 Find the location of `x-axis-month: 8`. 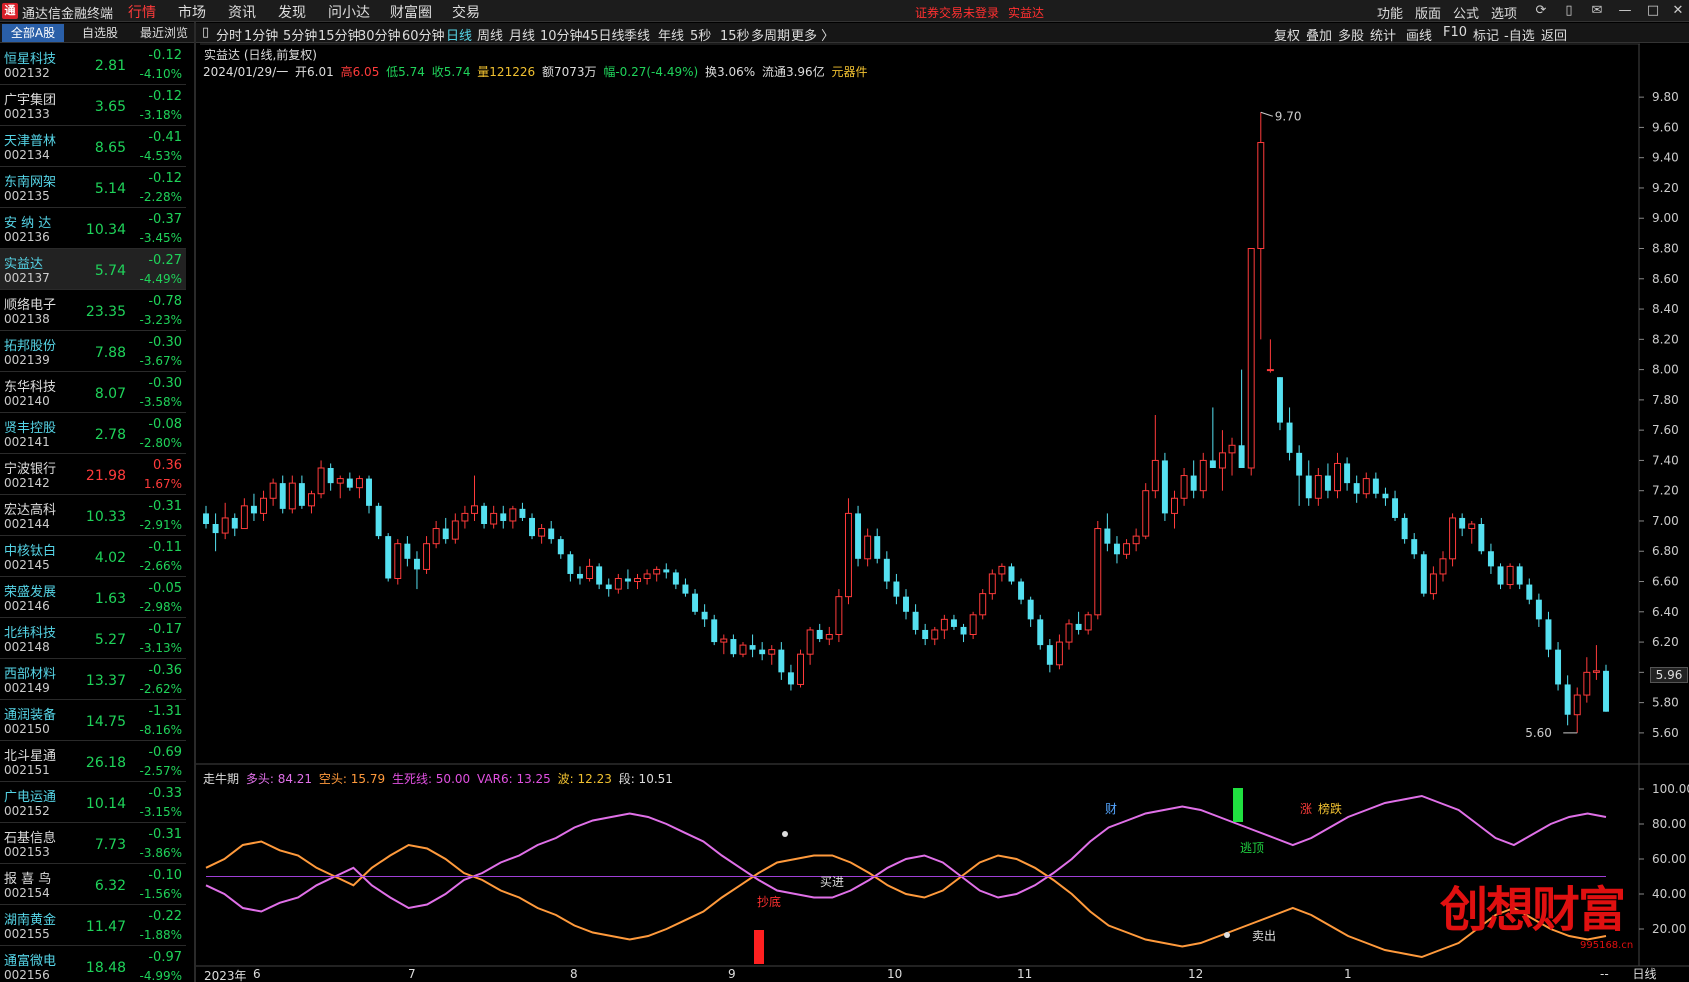

x-axis-month: 8 is located at coordinates (574, 974).